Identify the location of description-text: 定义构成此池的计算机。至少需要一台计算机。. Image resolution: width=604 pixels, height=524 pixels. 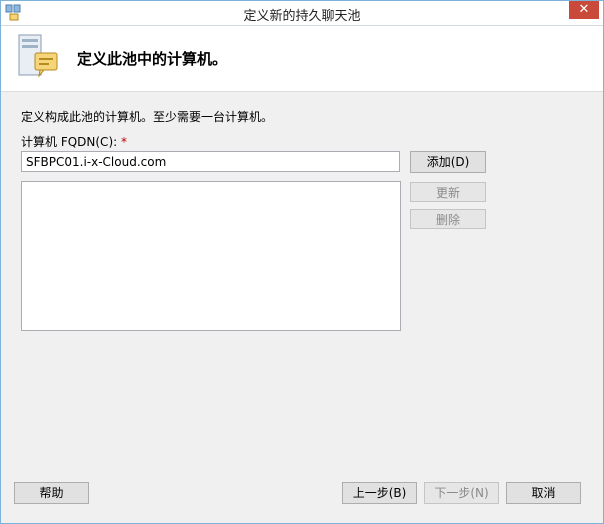
(147, 117).